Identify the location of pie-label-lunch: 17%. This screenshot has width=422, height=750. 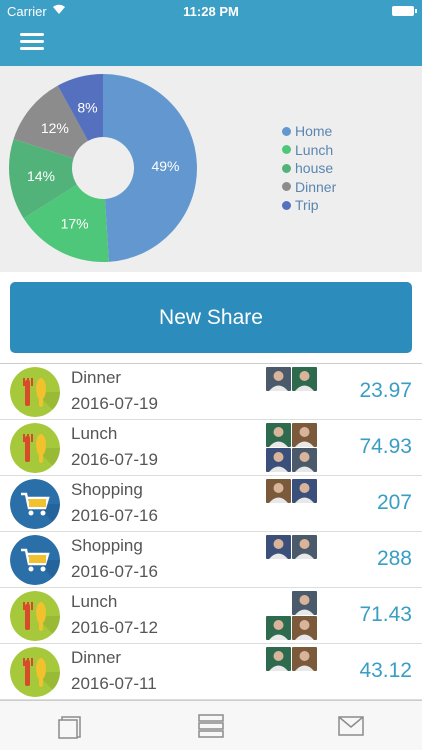
(75, 224).